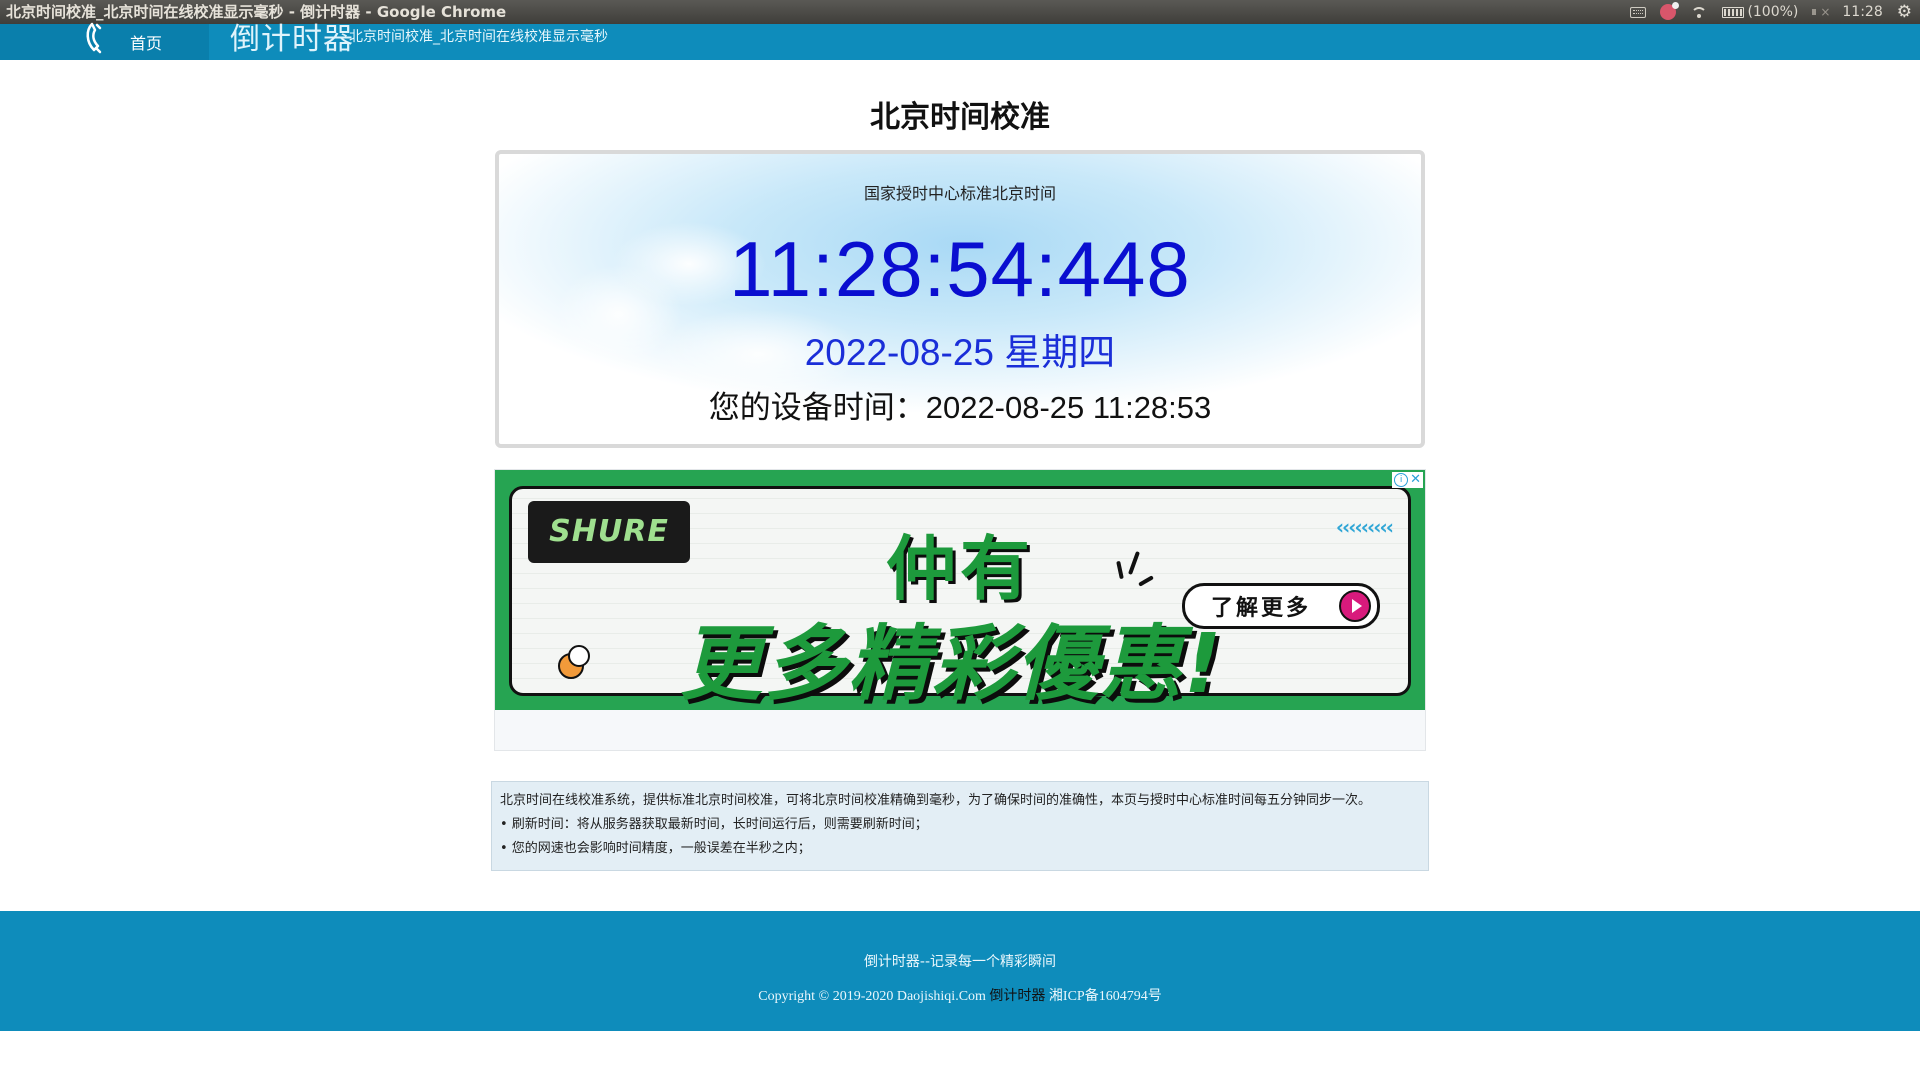 This screenshot has width=1920, height=1080. I want to click on ad-panel: SHURE 仲有 更多精彩優惠! ‹‹‹‹‹‹‹‹‹ 了解更多, so click(960, 598).